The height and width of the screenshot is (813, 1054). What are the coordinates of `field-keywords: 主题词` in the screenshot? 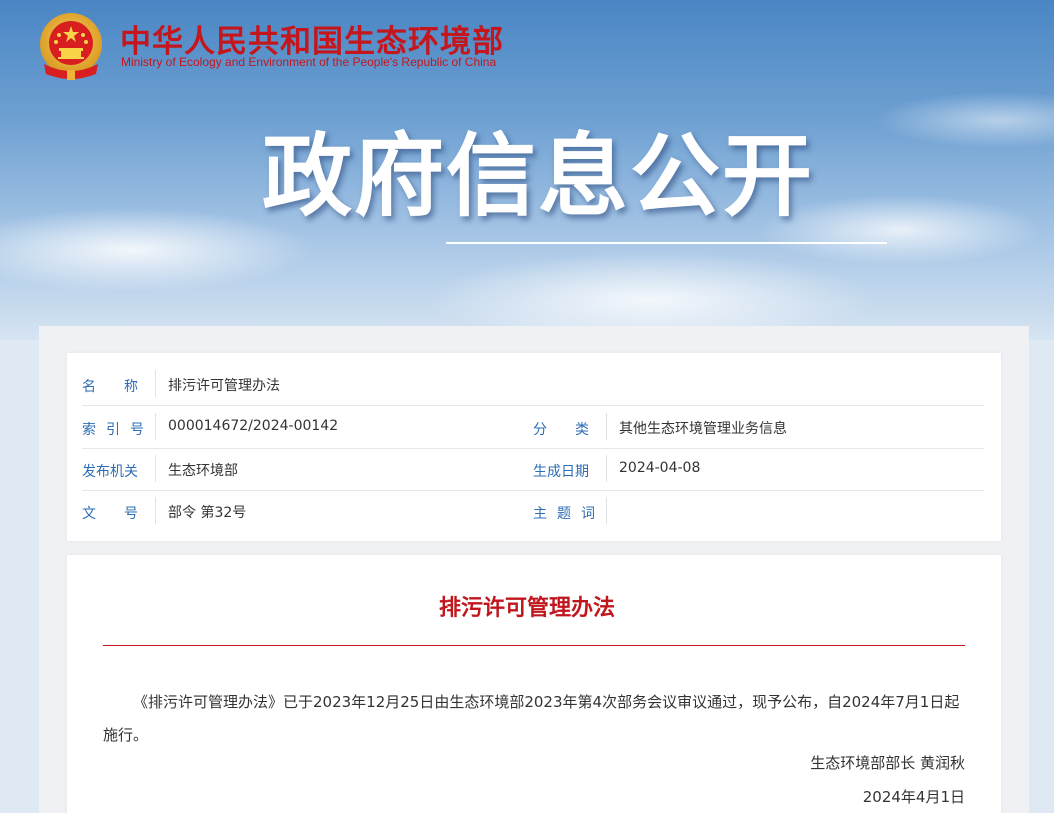 It's located at (758, 511).